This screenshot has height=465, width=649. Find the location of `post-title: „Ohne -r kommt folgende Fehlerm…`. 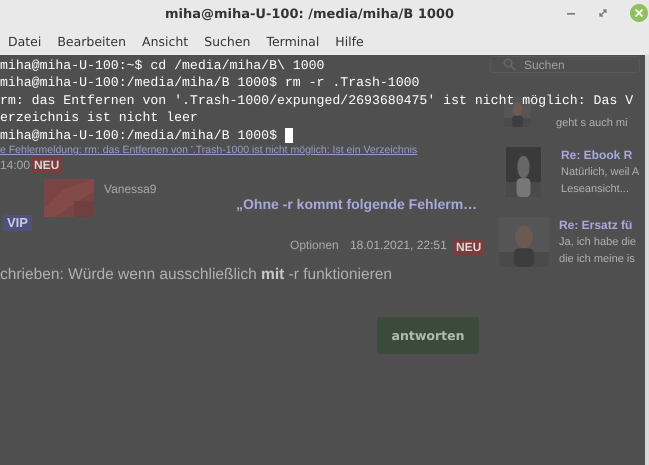

post-title: „Ohne -r kommt folgende Fehlerm… is located at coordinates (357, 204).